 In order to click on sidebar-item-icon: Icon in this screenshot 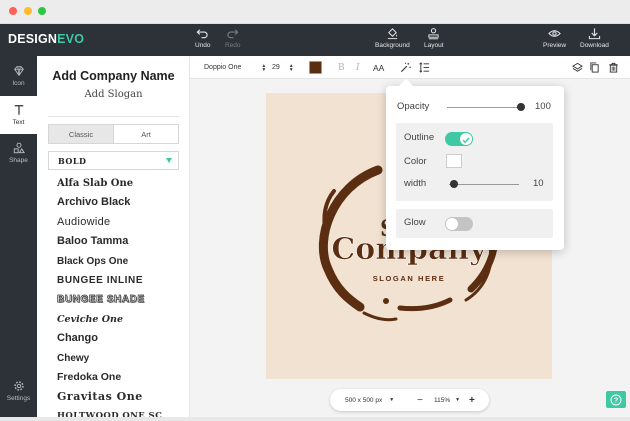, I will do `click(18, 76)`.